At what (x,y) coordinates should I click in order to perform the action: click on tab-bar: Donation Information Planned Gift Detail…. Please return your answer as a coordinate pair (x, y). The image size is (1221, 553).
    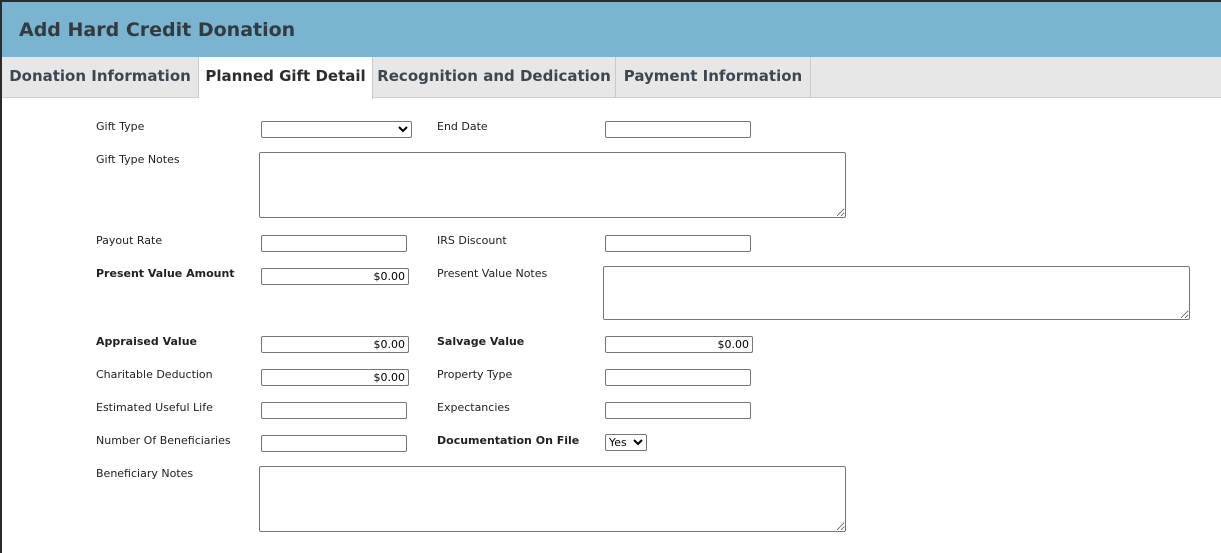
    Looking at the image, I should click on (611, 78).